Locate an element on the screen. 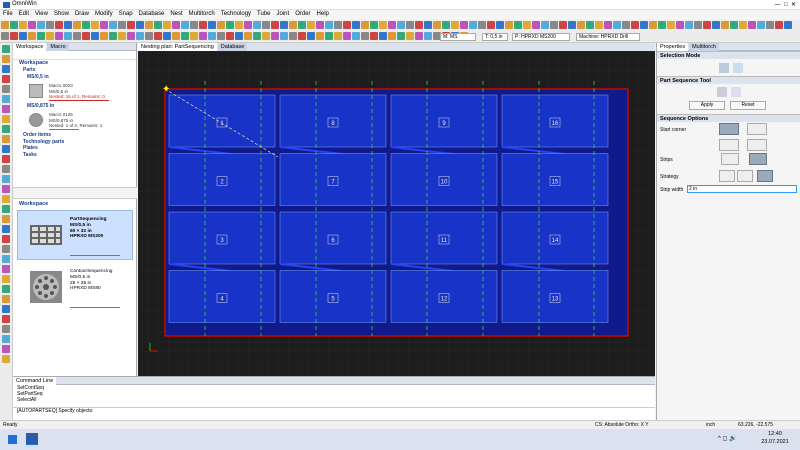  machine-select: Machine: HPRXD Drill is located at coordinates (608, 37).